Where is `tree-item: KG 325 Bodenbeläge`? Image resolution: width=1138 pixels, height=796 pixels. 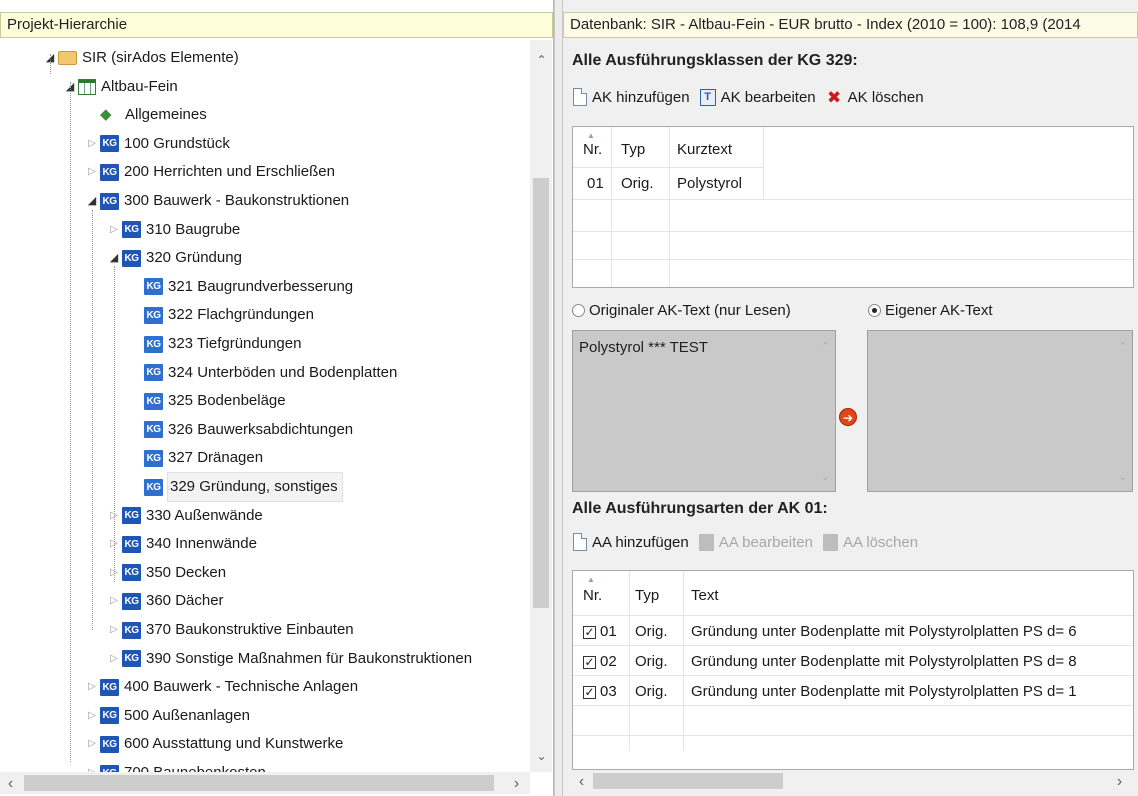 tree-item: KG 325 Bodenbeläge is located at coordinates (208, 401).